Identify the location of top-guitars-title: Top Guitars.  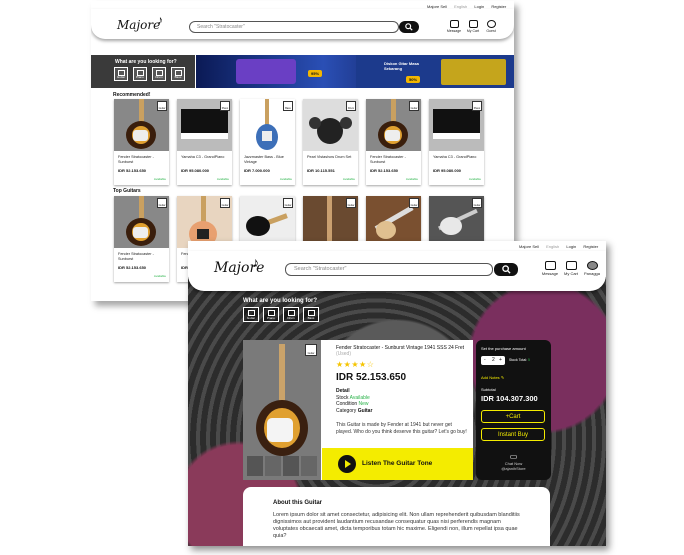
(127, 191).